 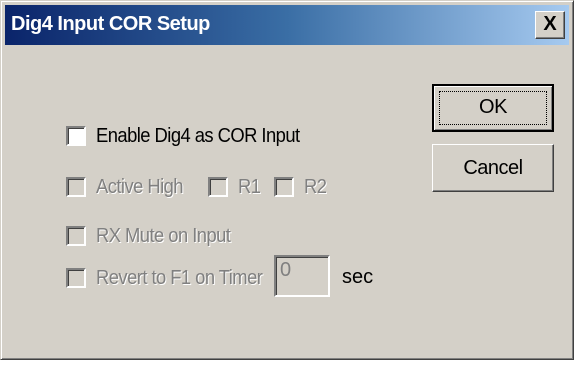 What do you see at coordinates (163, 235) in the screenshot?
I see `rx-mute-label: RX Mute on Input` at bounding box center [163, 235].